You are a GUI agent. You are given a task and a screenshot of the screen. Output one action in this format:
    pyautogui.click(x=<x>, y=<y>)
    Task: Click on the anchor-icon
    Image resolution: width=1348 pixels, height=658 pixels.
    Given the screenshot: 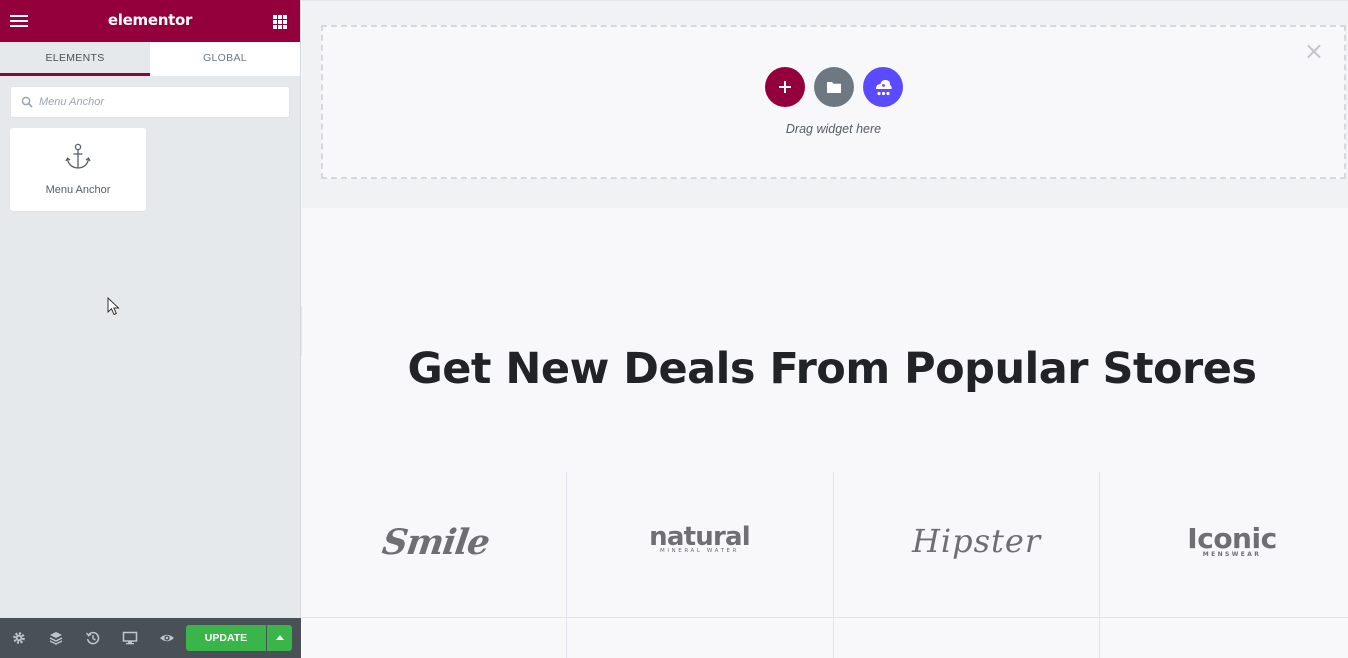 What is the action you would take?
    pyautogui.click(x=78, y=156)
    